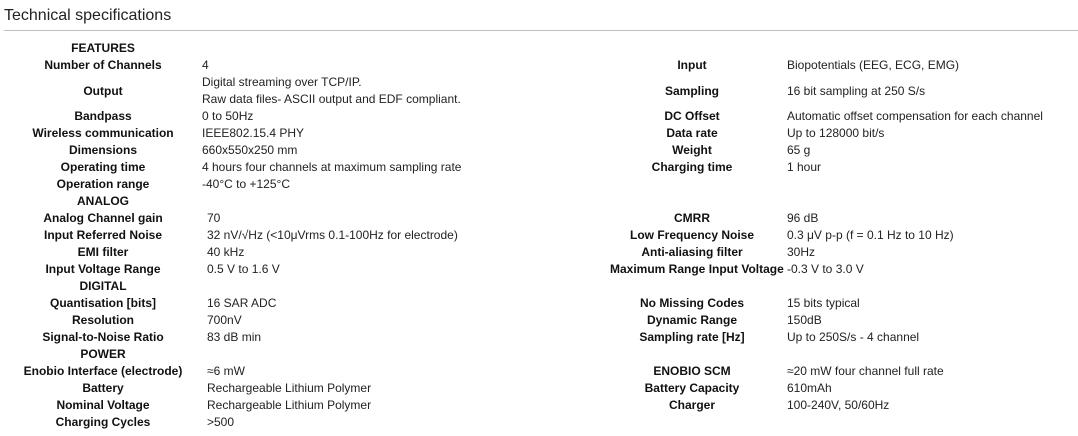  Describe the element at coordinates (692, 116) in the screenshot. I see `spec-label: DC Offset` at that location.